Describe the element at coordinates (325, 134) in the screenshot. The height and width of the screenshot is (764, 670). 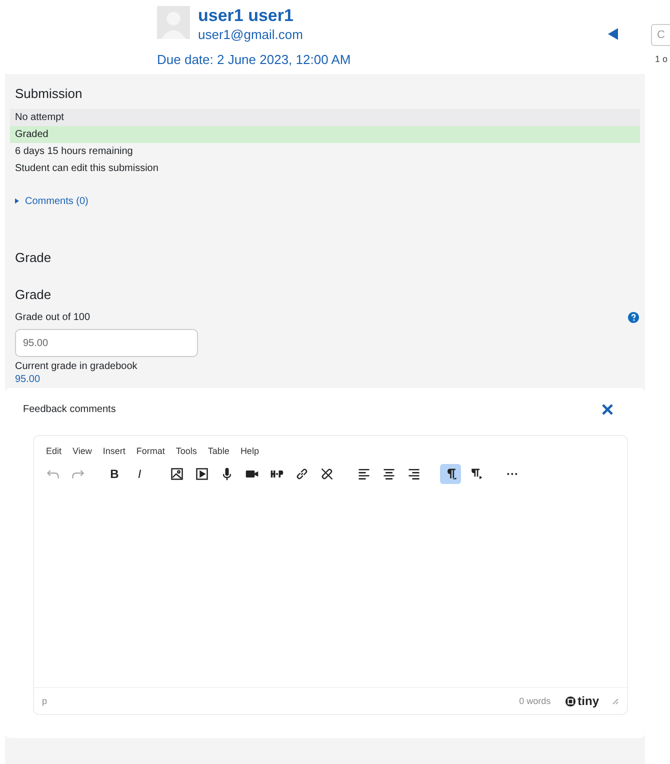
I see `submission-status-row: Graded` at that location.